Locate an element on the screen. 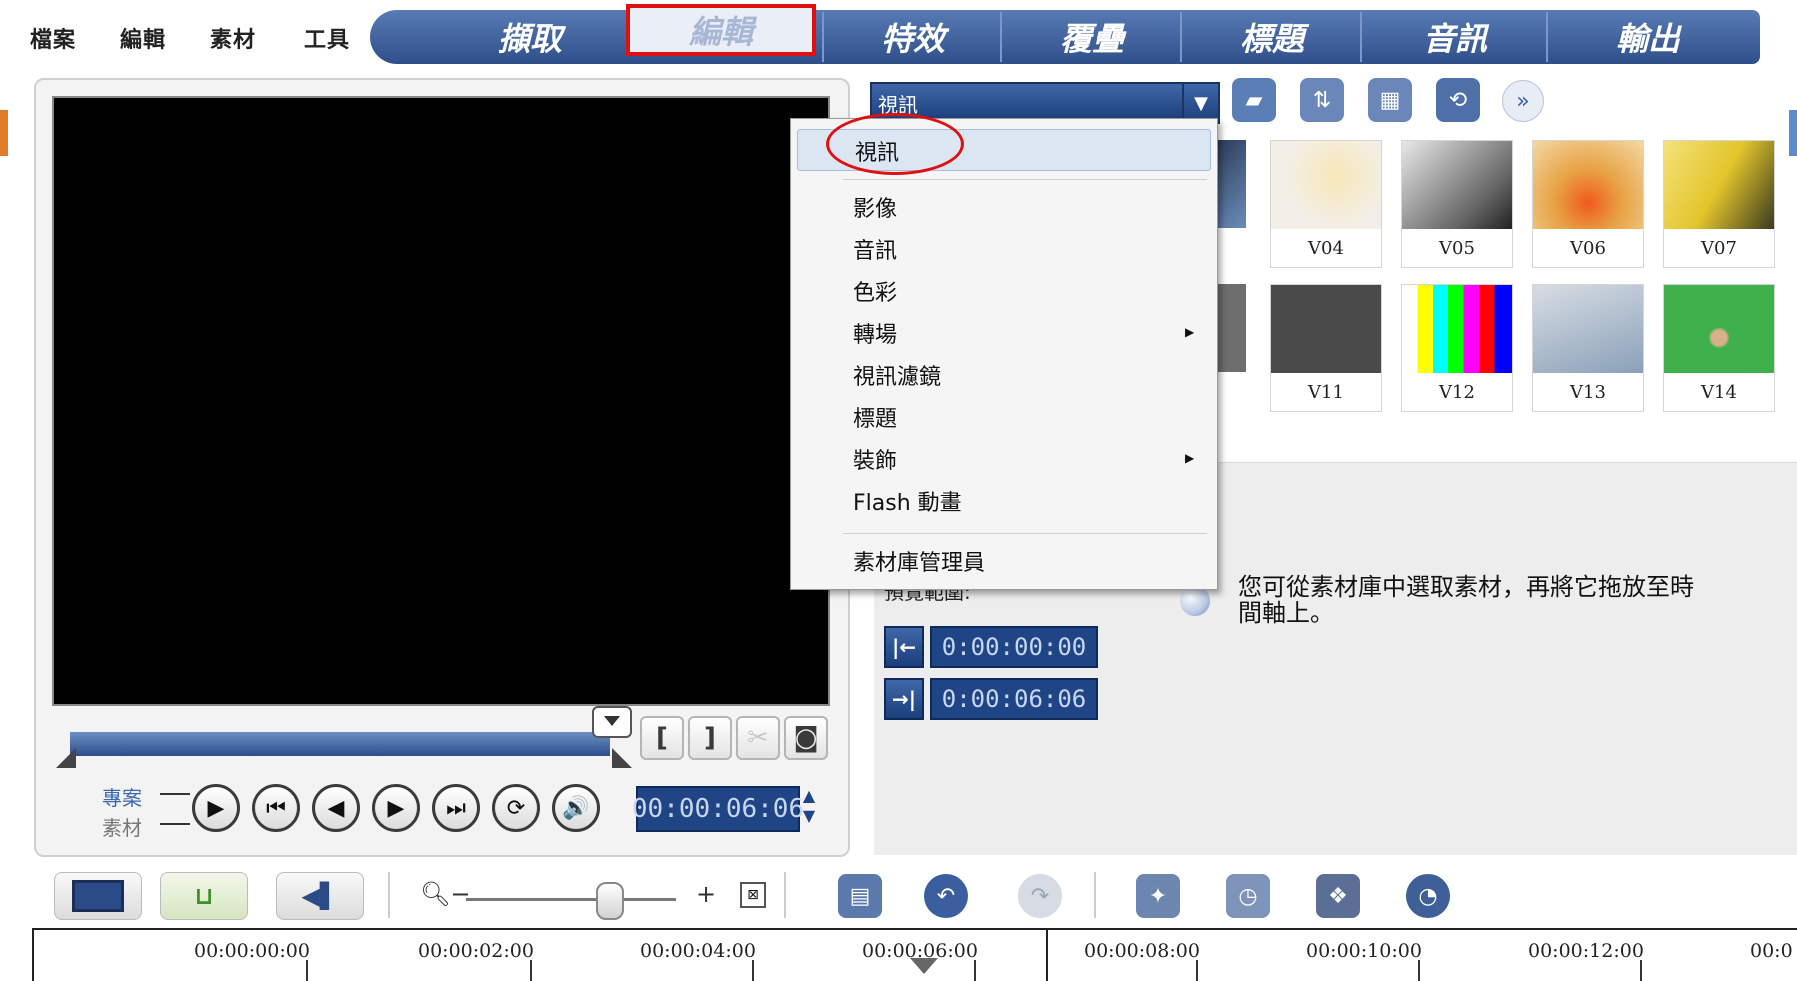 The height and width of the screenshot is (981, 1797). thumbnail-label: V07 is located at coordinates (1719, 248).